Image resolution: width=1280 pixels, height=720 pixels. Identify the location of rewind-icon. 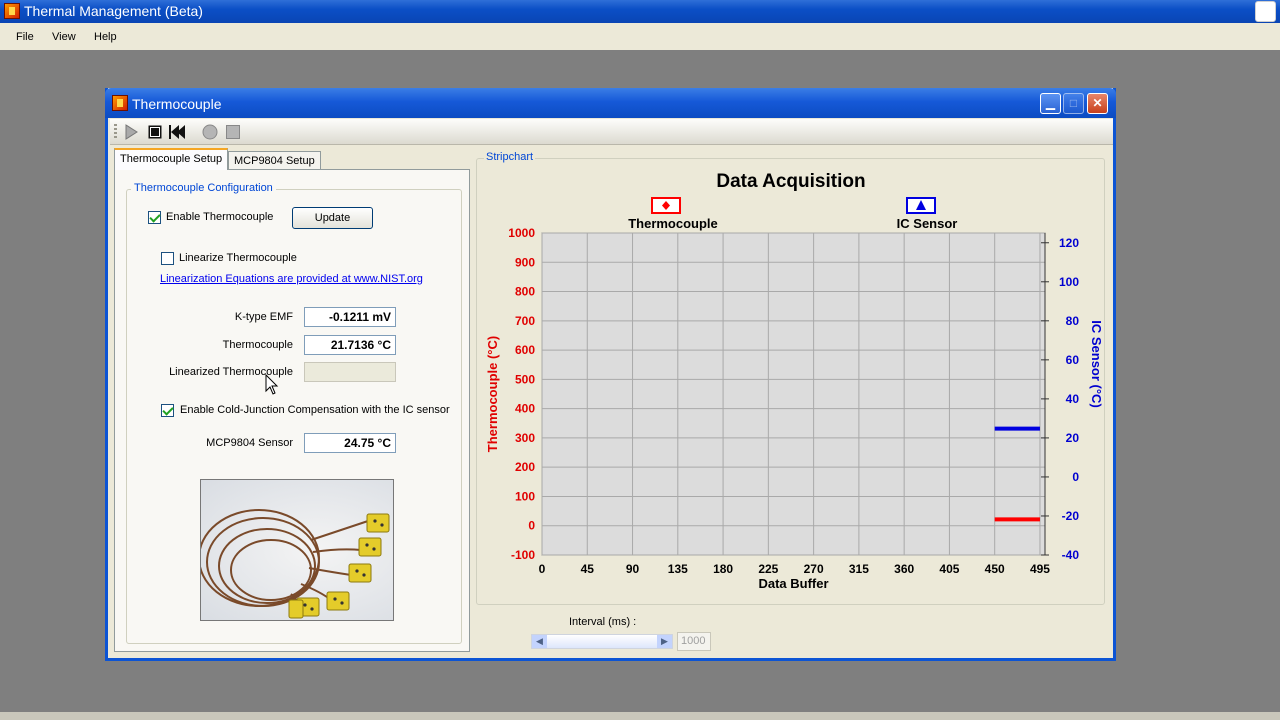
(178, 132).